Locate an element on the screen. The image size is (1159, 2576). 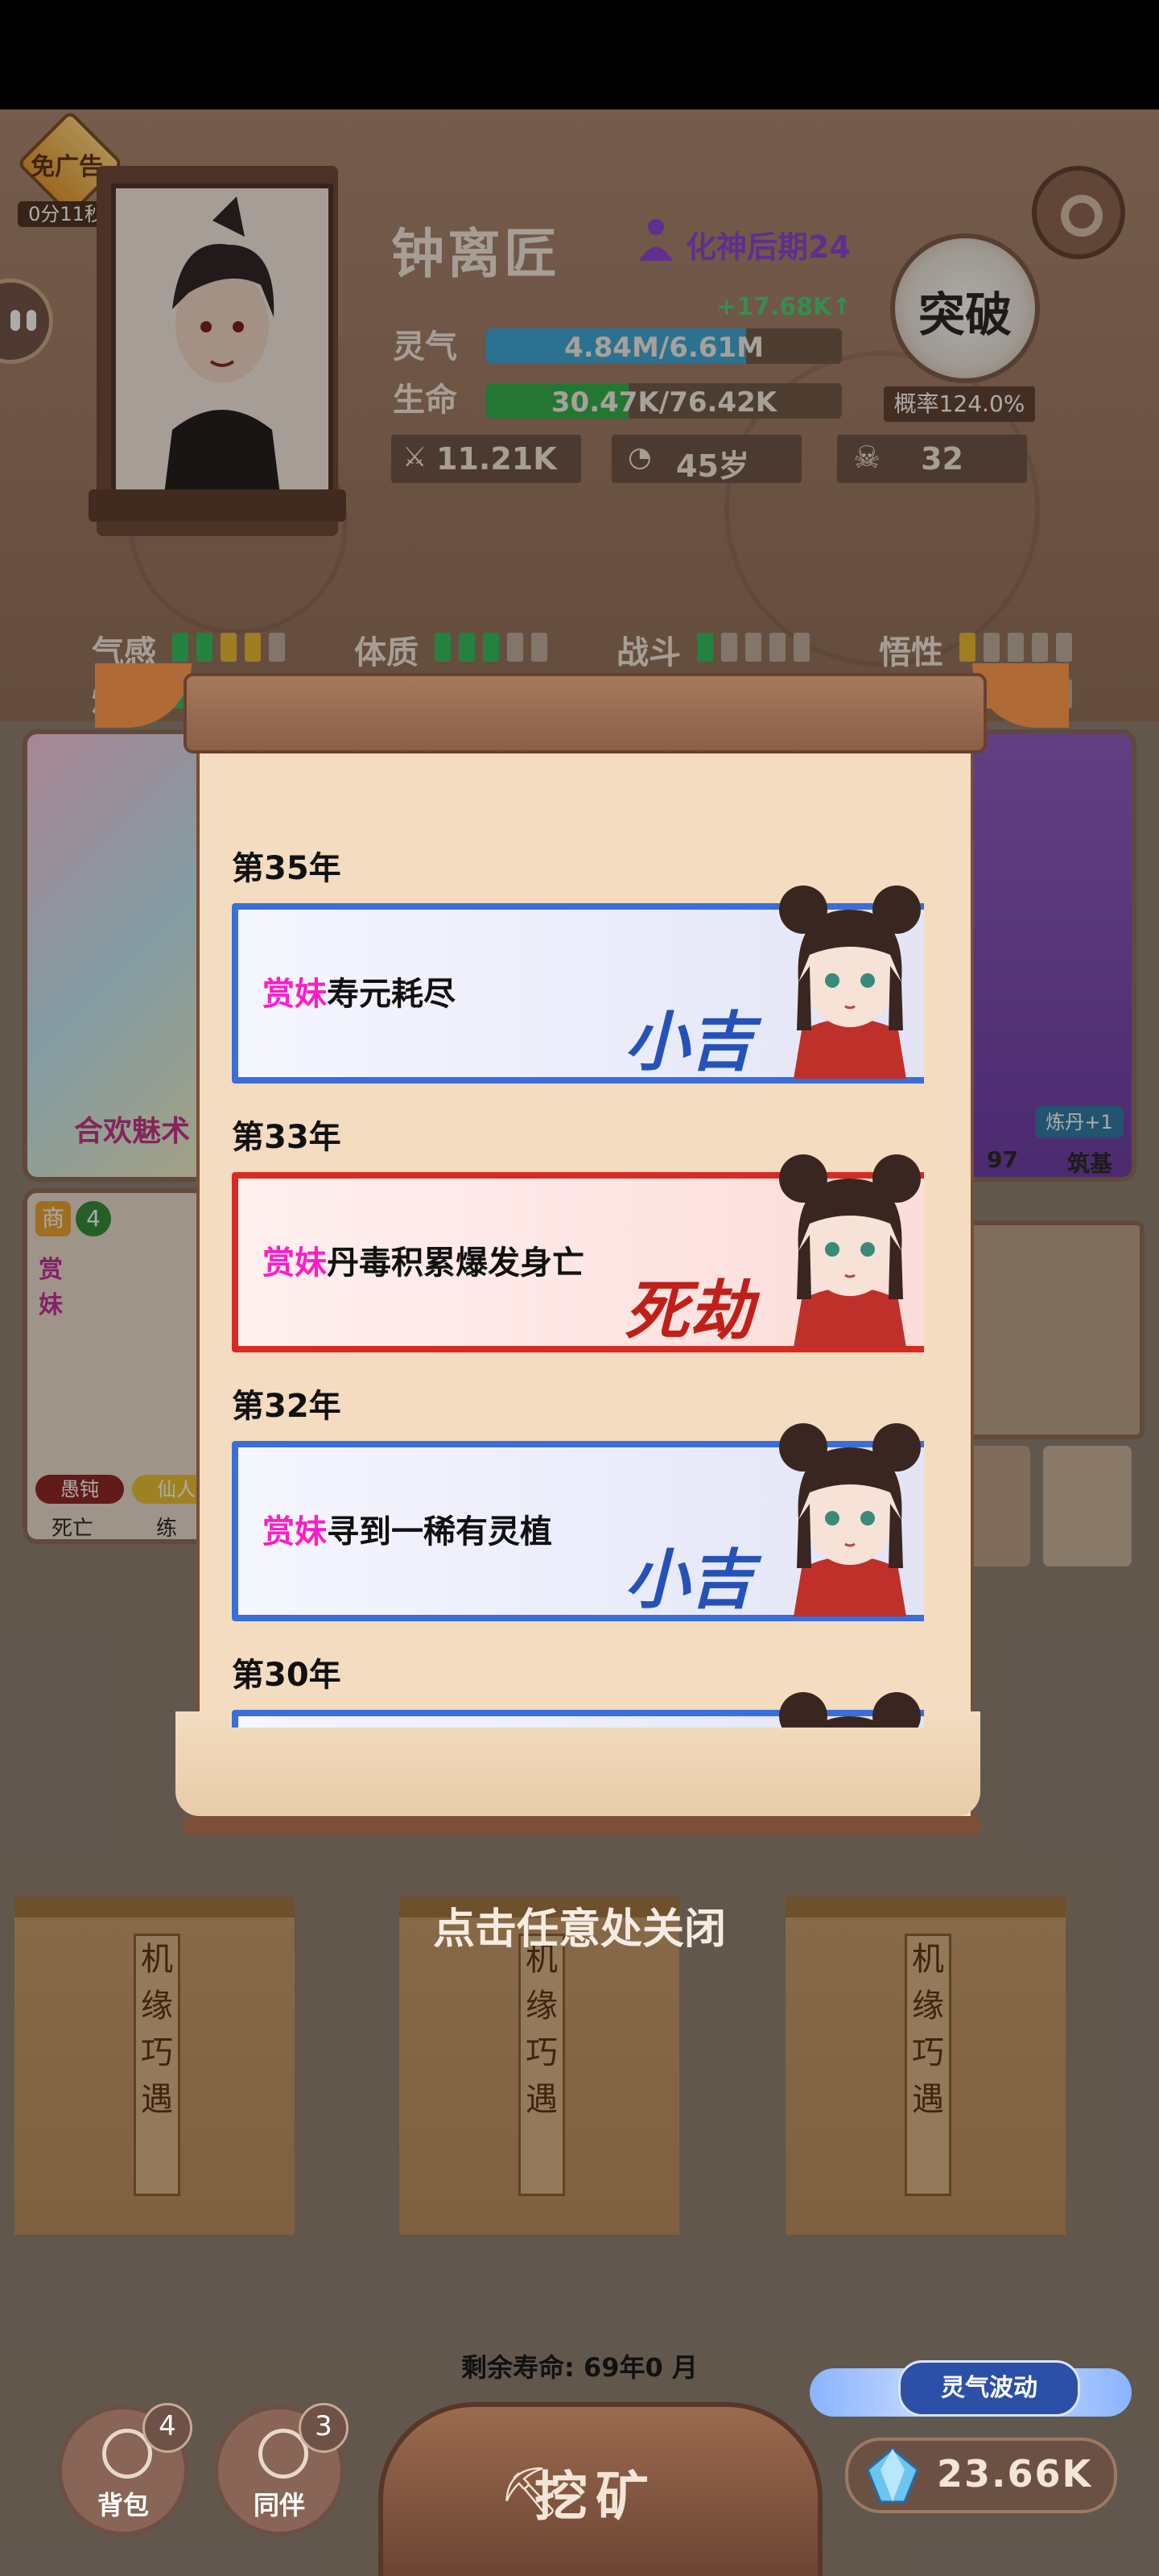
event-year: 第35年 is located at coordinates (286, 868).